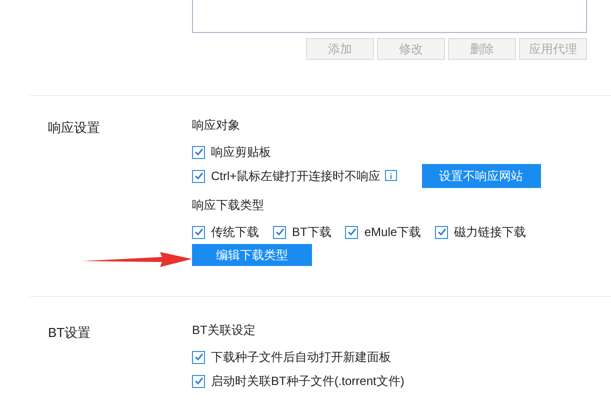 This screenshot has height=401, width=611. Describe the element at coordinates (393, 232) in the screenshot. I see `checkbox-label: eMule下载` at that location.